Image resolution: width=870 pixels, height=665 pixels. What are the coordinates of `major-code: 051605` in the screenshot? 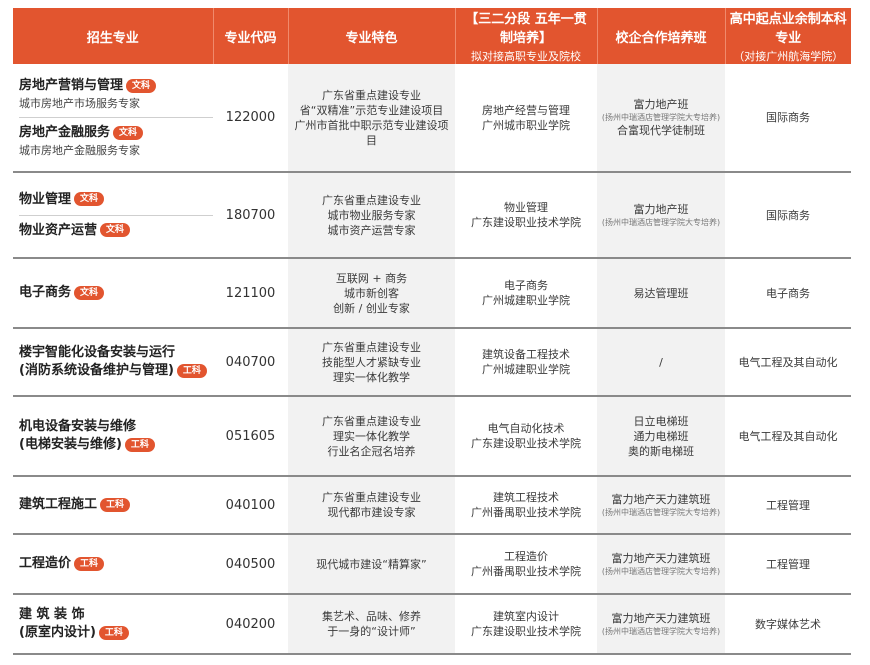 It's located at (250, 436).